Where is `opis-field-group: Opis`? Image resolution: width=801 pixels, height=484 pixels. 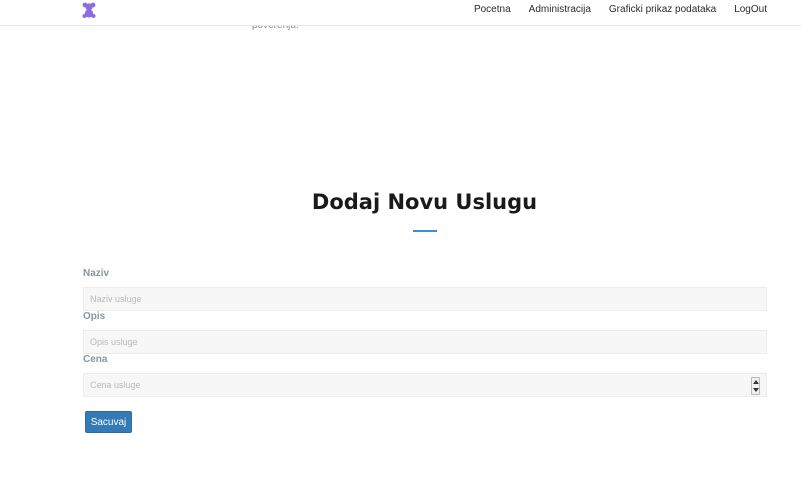 opis-field-group: Opis is located at coordinates (425, 332).